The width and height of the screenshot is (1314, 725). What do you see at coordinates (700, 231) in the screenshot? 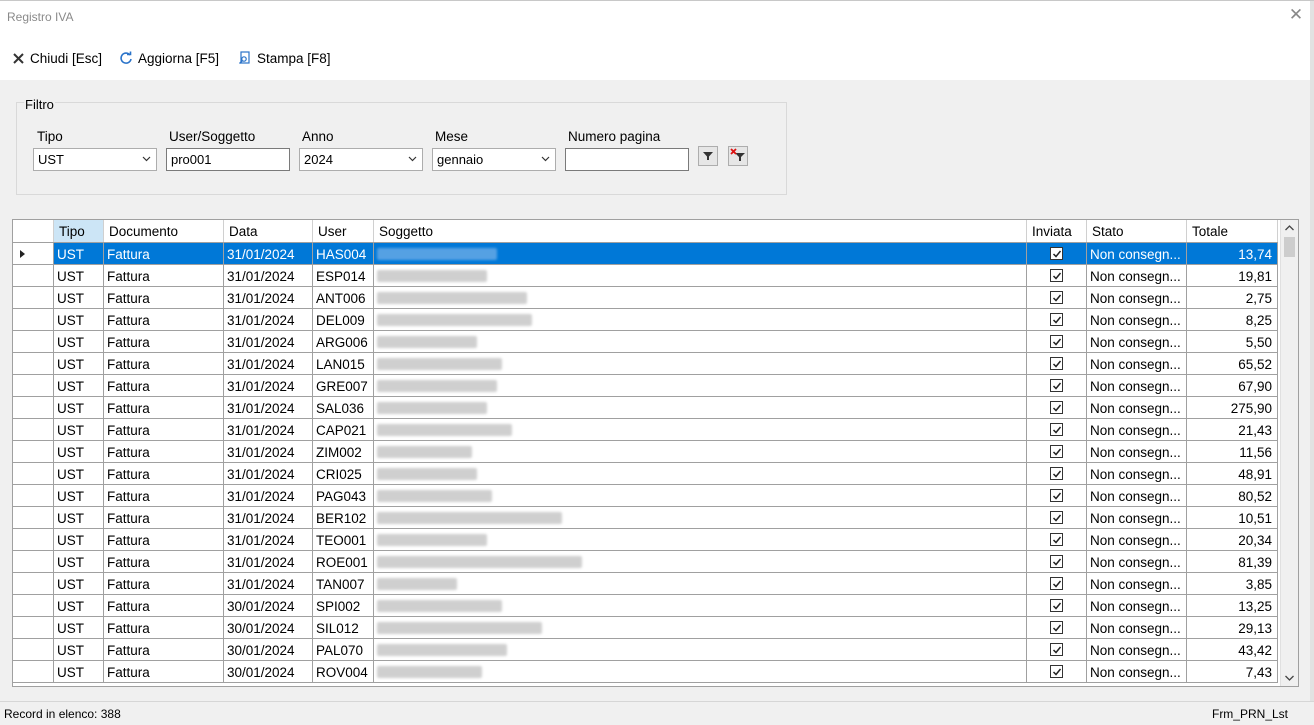
I see `column-header-soggetto: Soggetto` at bounding box center [700, 231].